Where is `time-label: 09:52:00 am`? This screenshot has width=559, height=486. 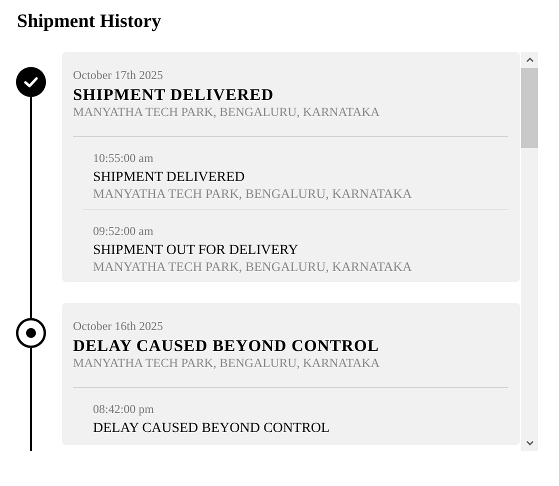 time-label: 09:52:00 am is located at coordinates (123, 231).